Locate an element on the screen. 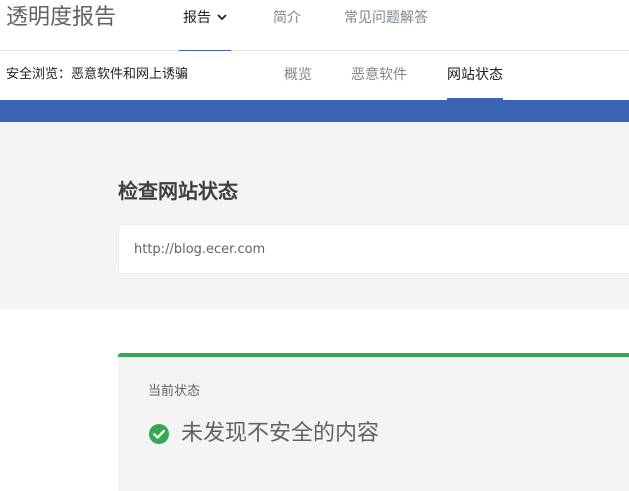  header-accent-band is located at coordinates (314, 111).